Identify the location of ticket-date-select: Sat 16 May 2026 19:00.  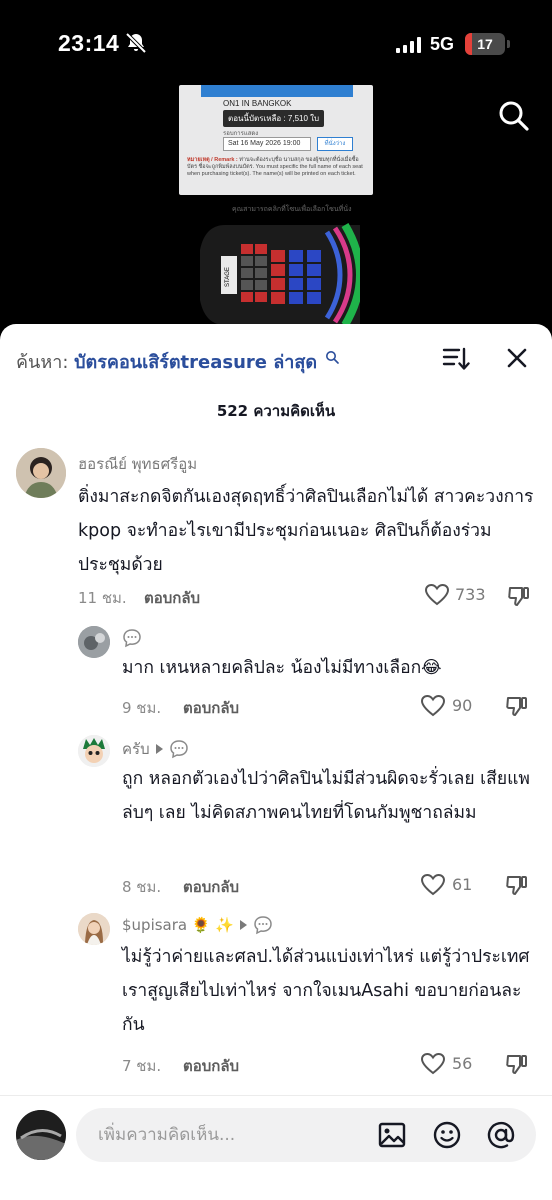
(267, 144).